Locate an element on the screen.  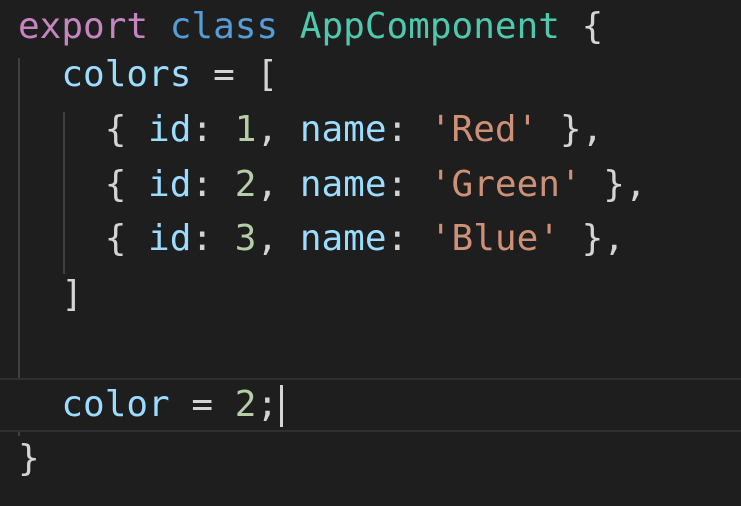
code-token-prop: colors is located at coordinates (126, 74).